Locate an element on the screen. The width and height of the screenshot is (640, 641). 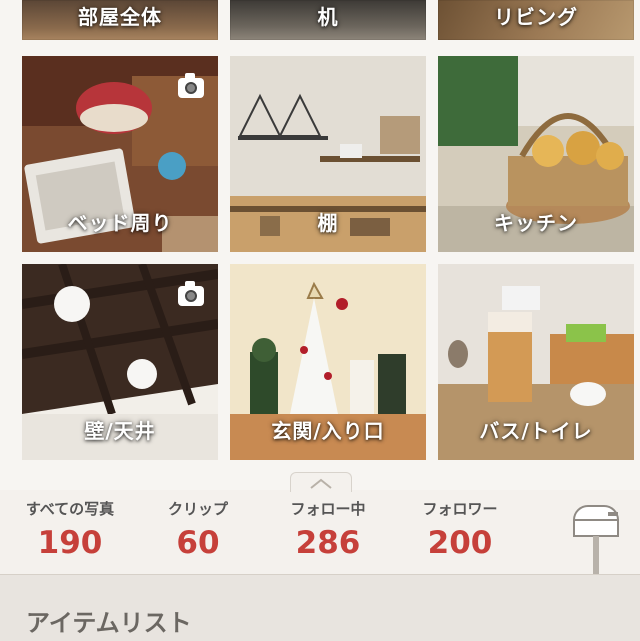
category-tile-living: リビング is located at coordinates (536, 20).